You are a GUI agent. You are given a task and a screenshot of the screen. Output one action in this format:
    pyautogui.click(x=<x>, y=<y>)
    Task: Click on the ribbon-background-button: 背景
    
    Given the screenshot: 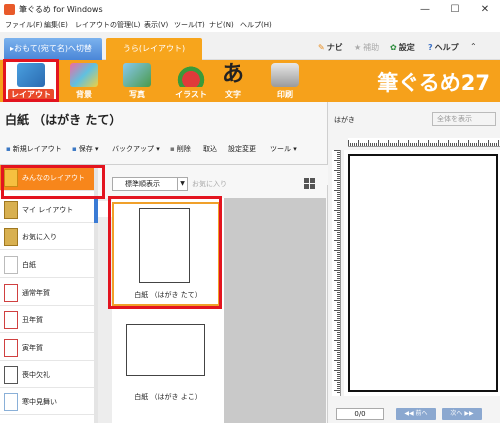 What is the action you would take?
    pyautogui.click(x=84, y=81)
    